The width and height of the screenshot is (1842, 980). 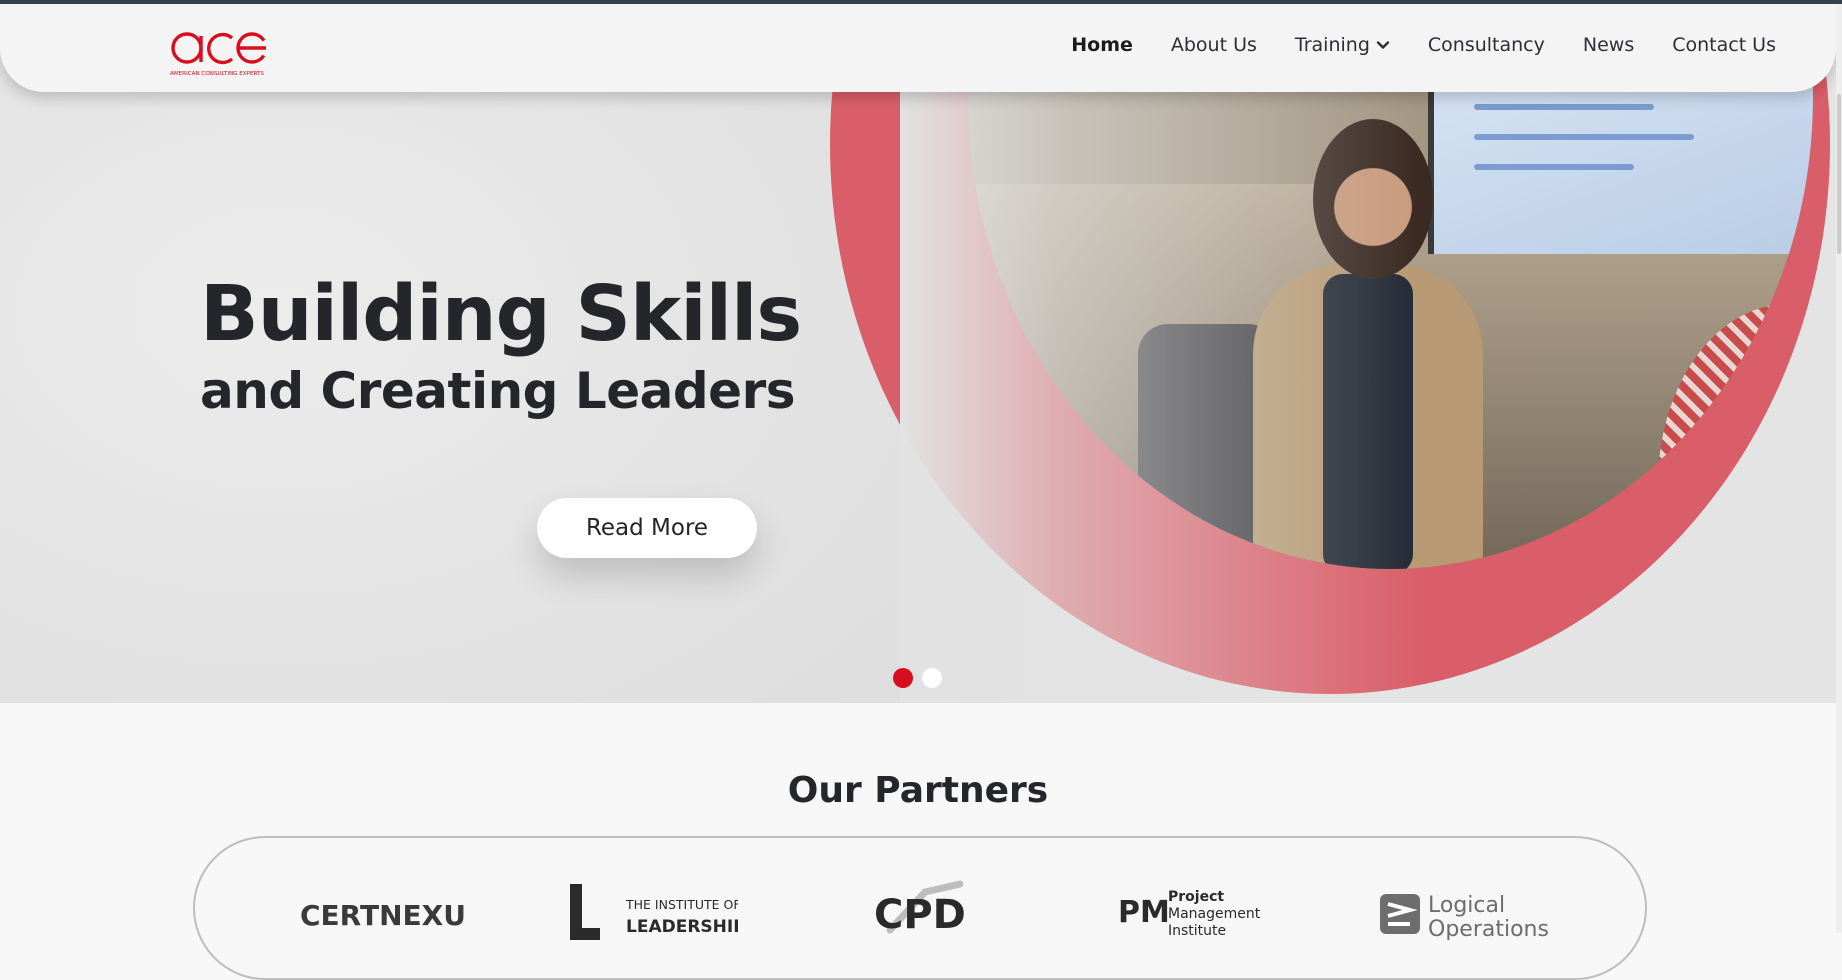 What do you see at coordinates (383, 915) in the screenshot?
I see `svg-text: CERTNEXUS` at bounding box center [383, 915].